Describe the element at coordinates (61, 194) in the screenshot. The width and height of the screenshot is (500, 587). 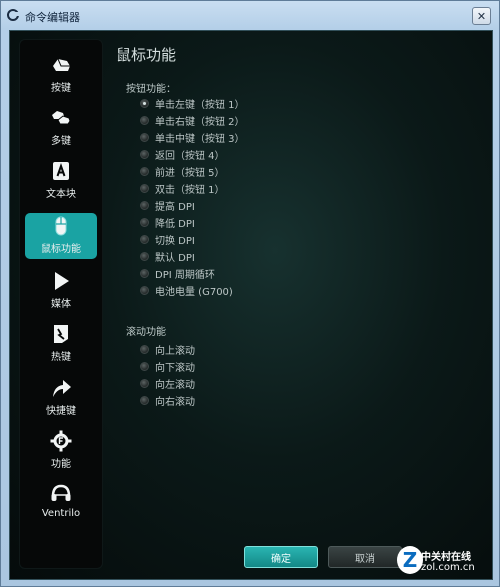
I see `sidebar-item-label: 文本块` at that location.